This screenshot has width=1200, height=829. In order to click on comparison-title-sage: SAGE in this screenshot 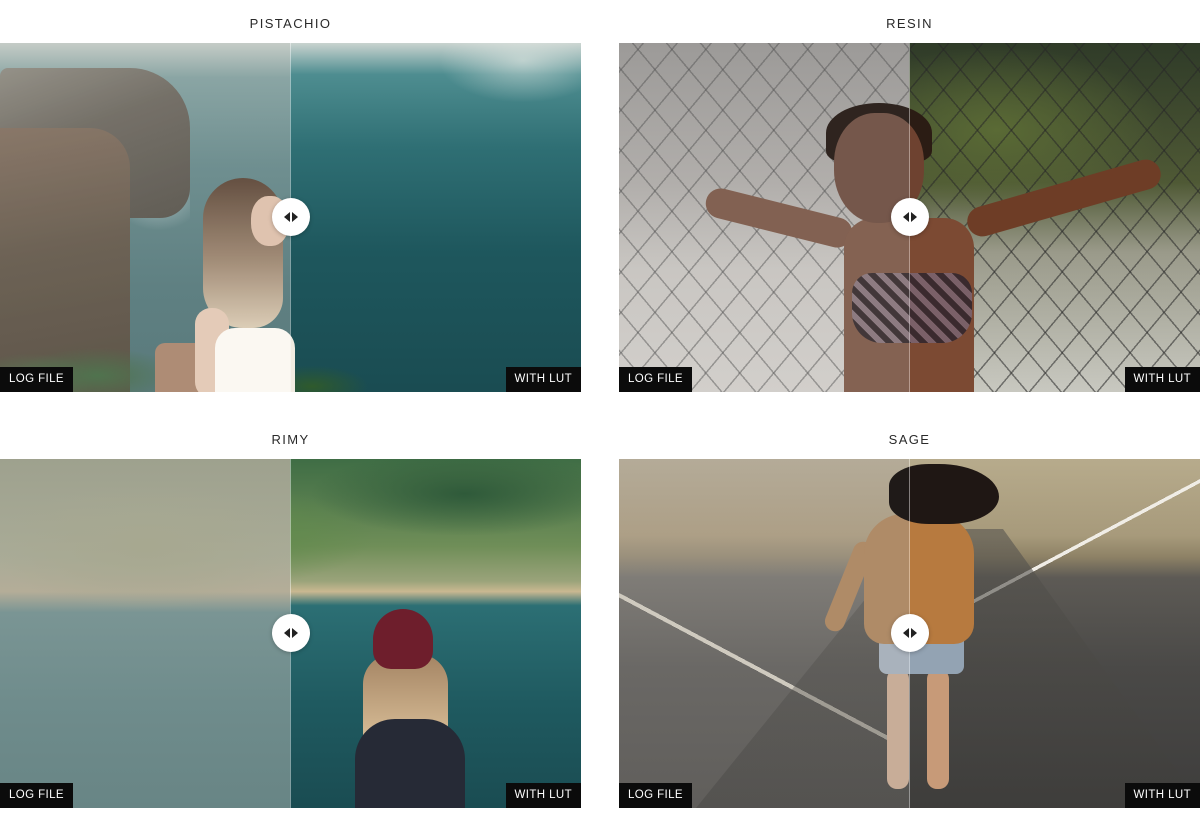, I will do `click(909, 439)`.